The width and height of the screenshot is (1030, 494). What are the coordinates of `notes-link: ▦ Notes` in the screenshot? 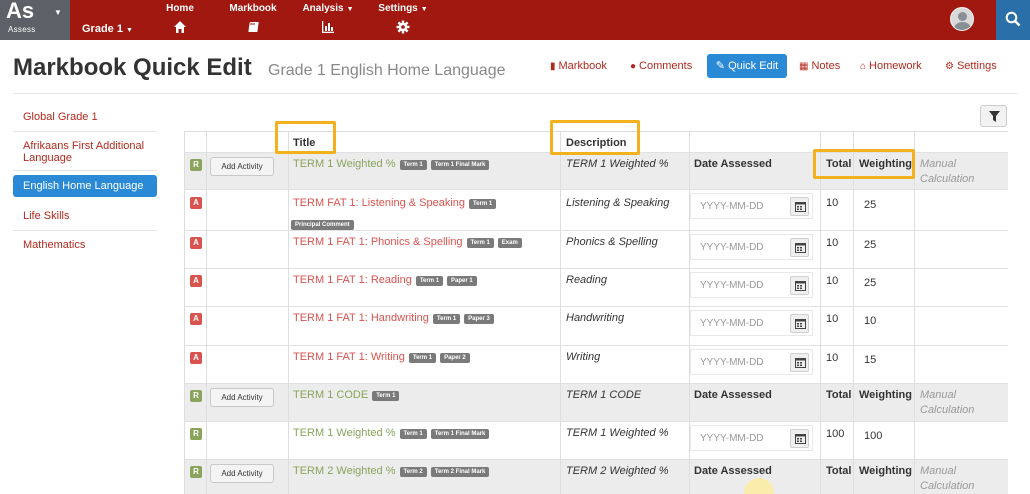 It's located at (819, 66).